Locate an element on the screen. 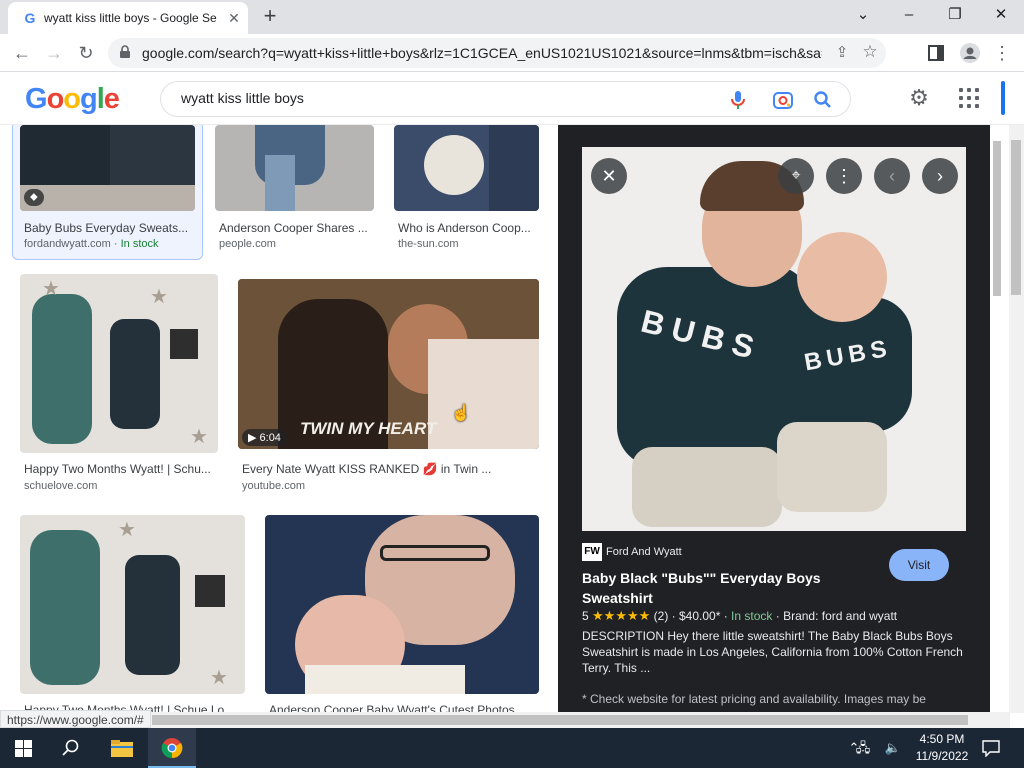  video-overlay-title: TWIN MY HEART is located at coordinates (368, 428).